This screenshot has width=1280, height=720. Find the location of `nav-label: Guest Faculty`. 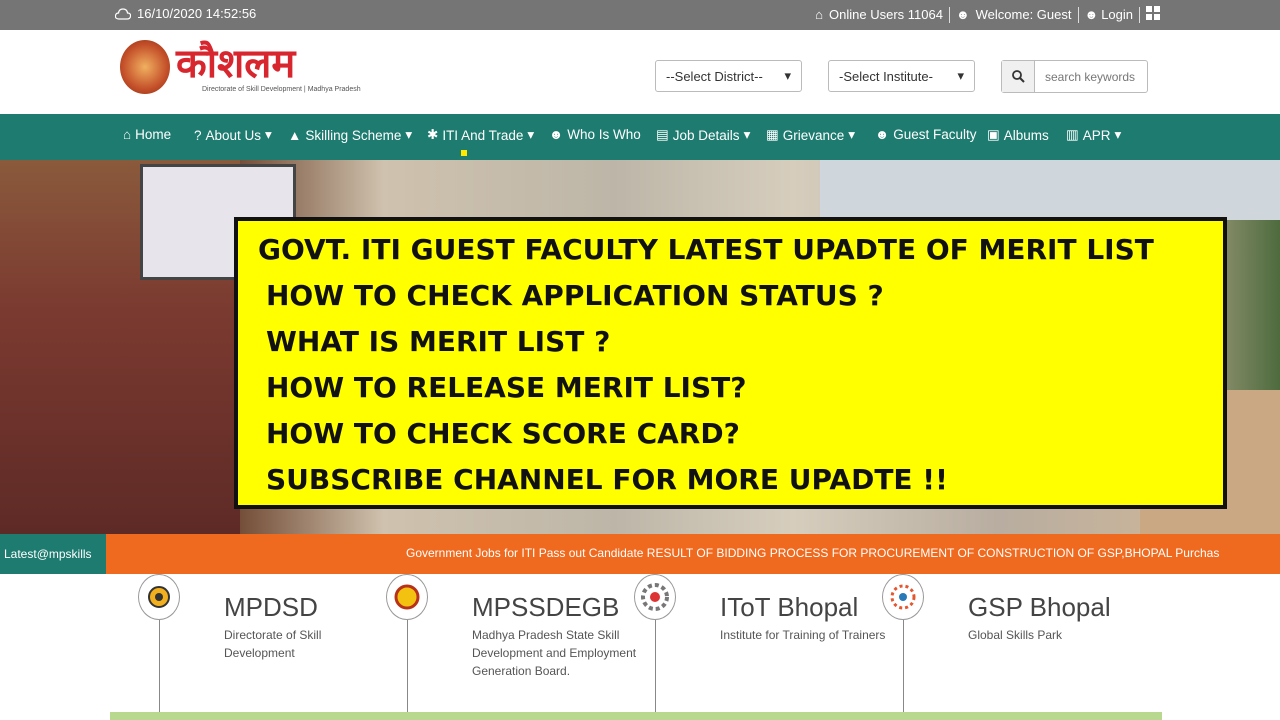

nav-label: Guest Faculty is located at coordinates (935, 134).